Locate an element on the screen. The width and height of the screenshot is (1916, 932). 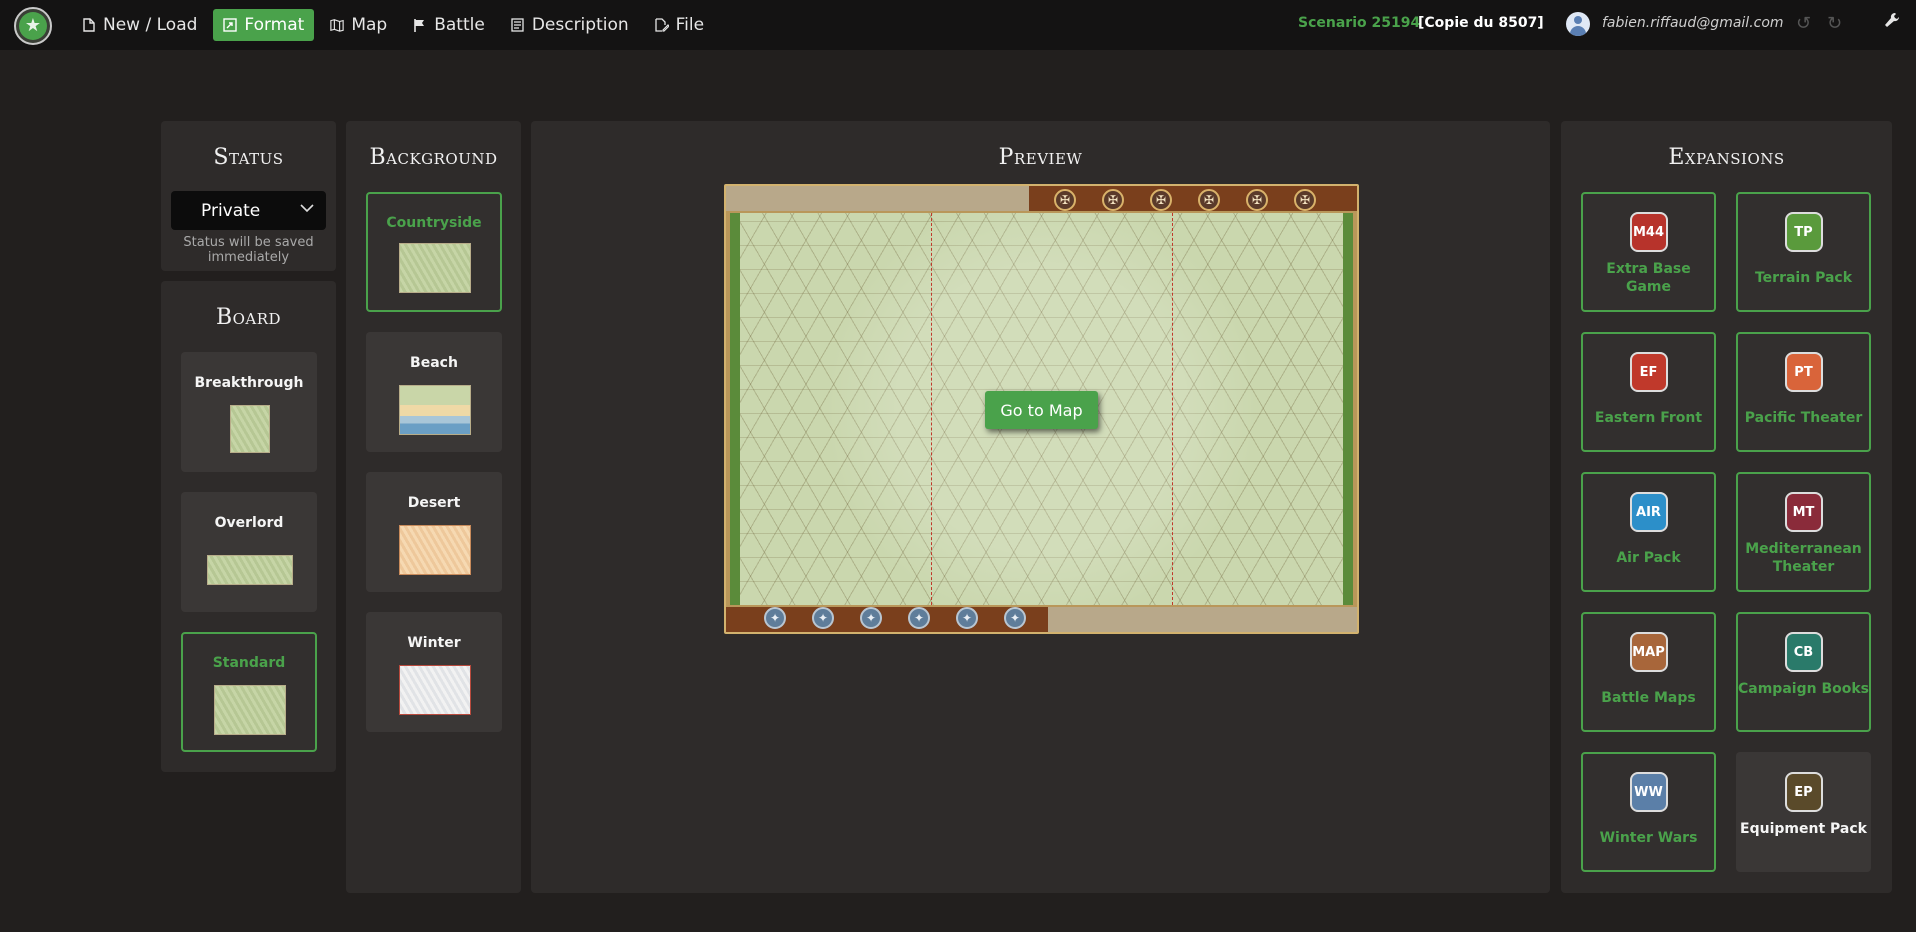
wrench-icon is located at coordinates (1892, 23).